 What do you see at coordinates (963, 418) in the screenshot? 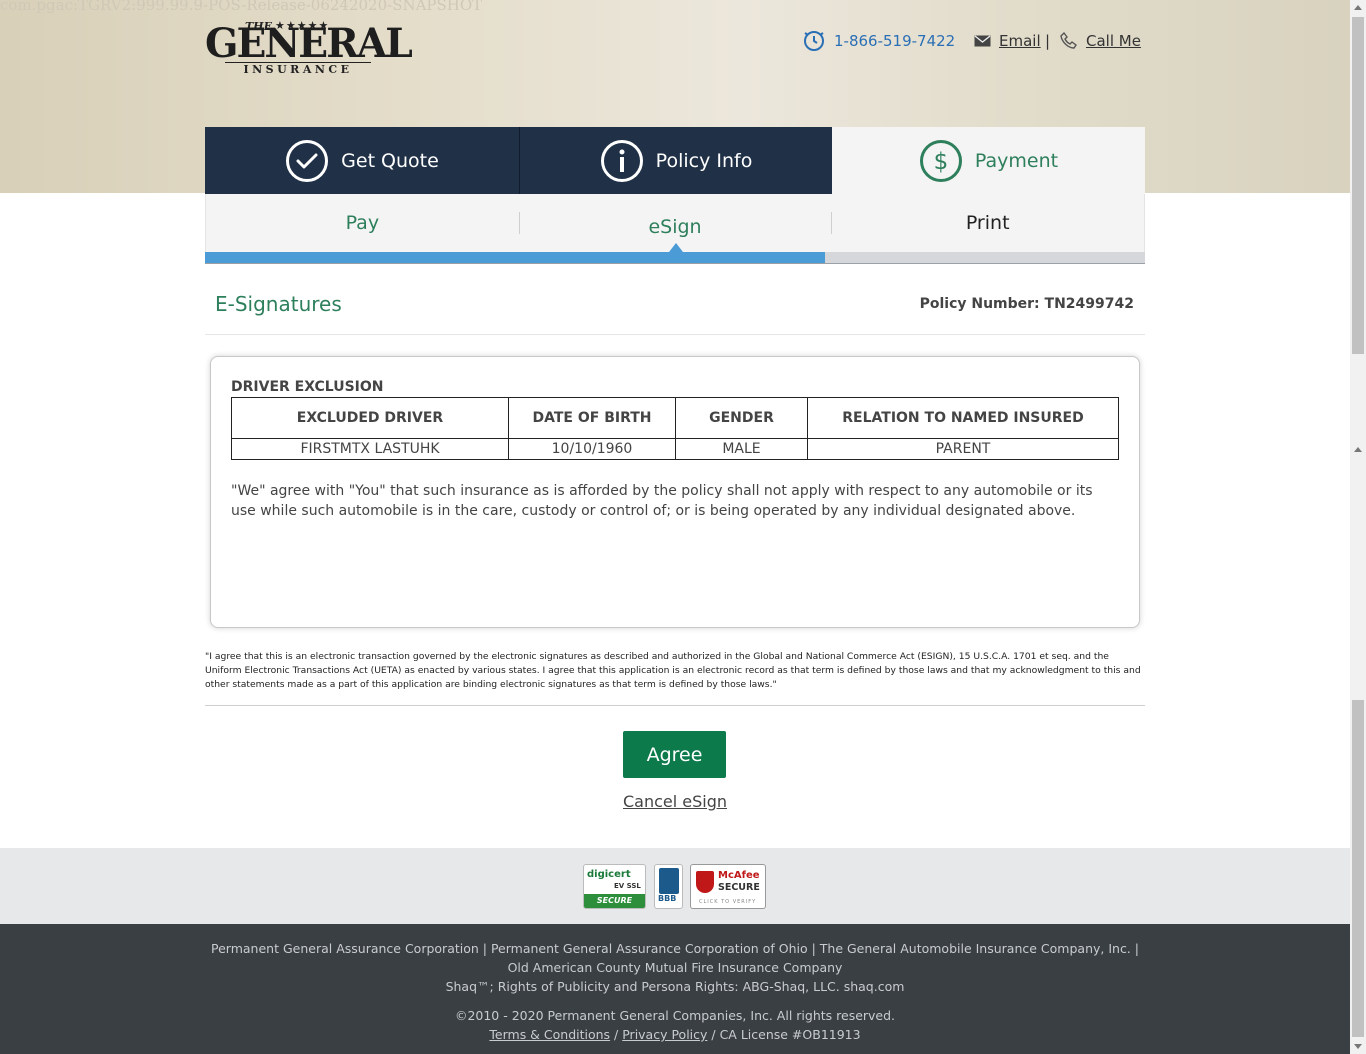
I see `column-header: RELATION TO NAMED INSURED` at bounding box center [963, 418].